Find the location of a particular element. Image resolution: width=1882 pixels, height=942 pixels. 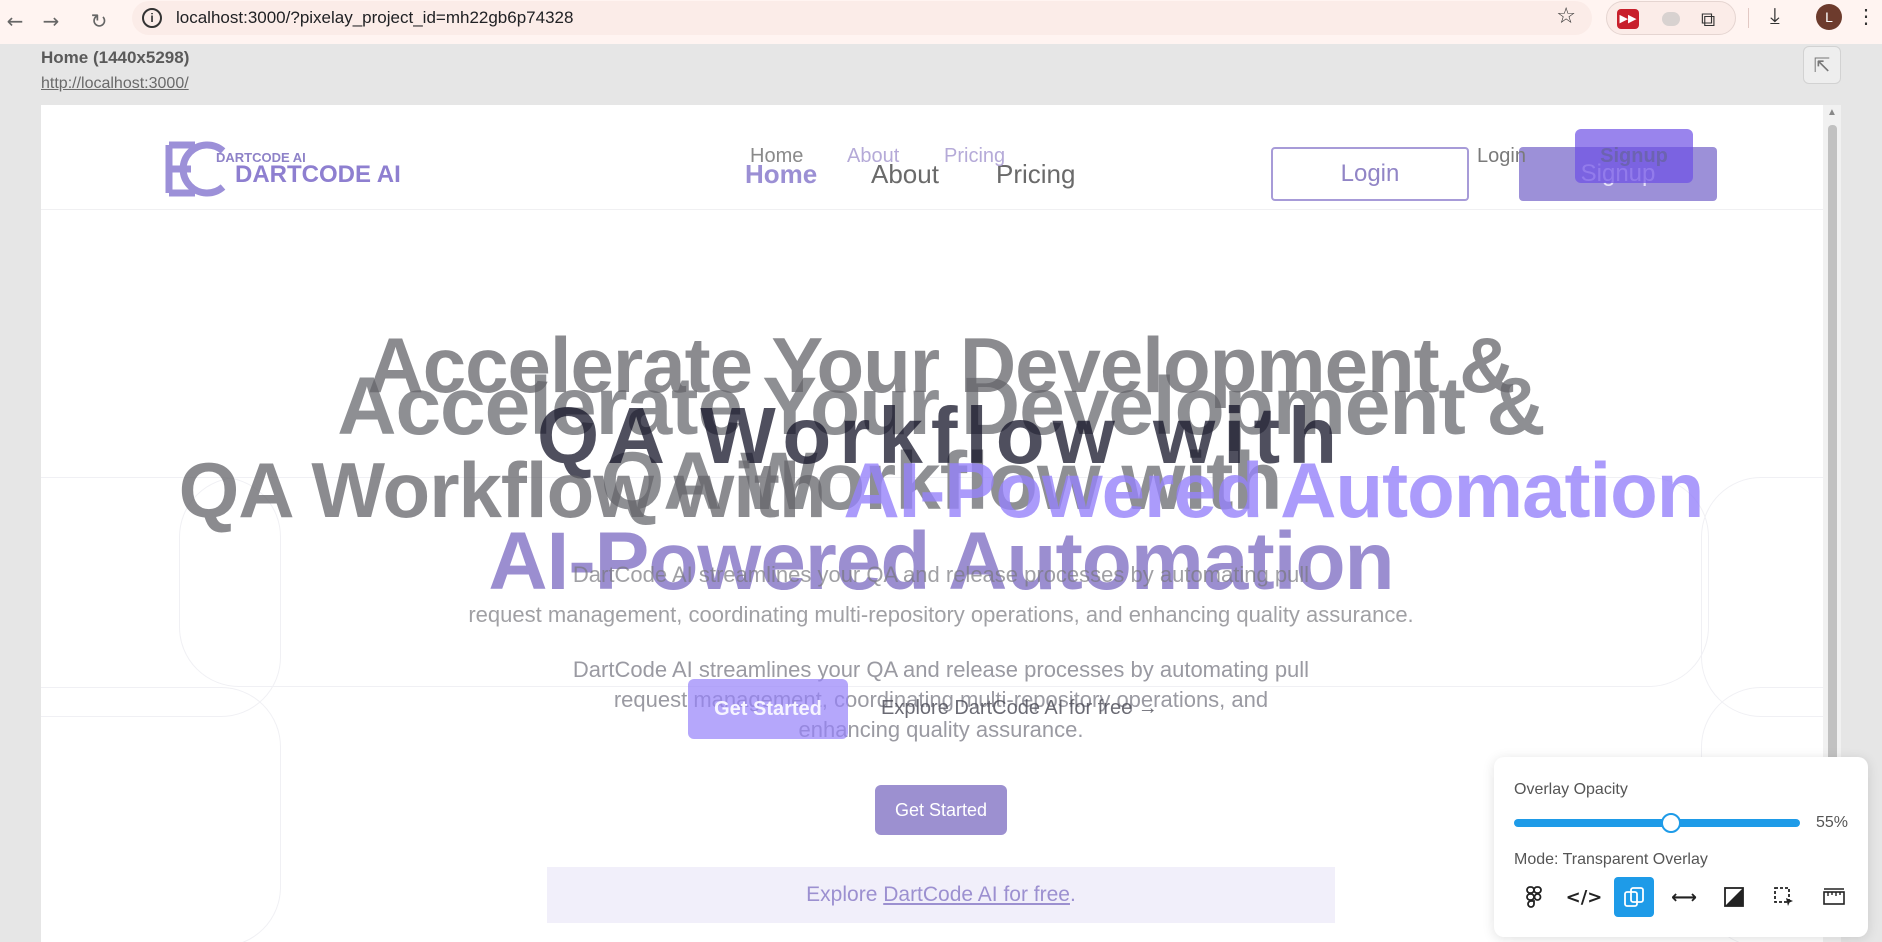

select-area-icon is located at coordinates (1784, 897).